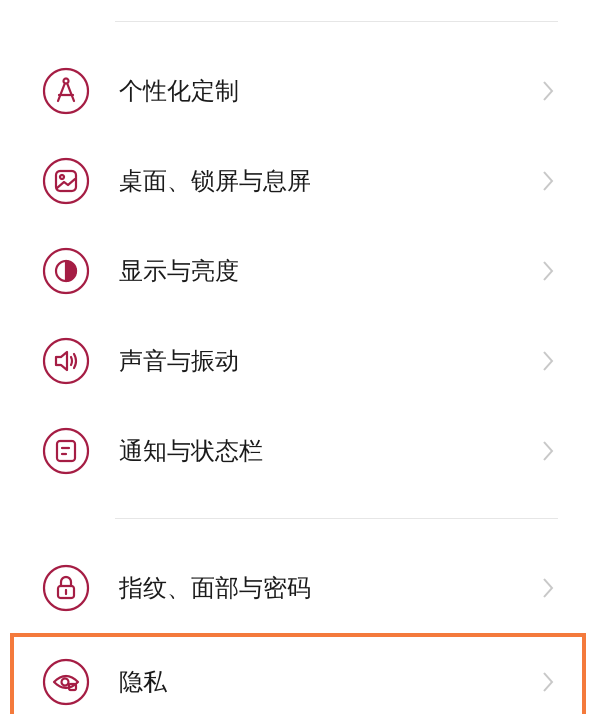 This screenshot has width=596, height=714. What do you see at coordinates (66, 361) in the screenshot?
I see `speaker-icon` at bounding box center [66, 361].